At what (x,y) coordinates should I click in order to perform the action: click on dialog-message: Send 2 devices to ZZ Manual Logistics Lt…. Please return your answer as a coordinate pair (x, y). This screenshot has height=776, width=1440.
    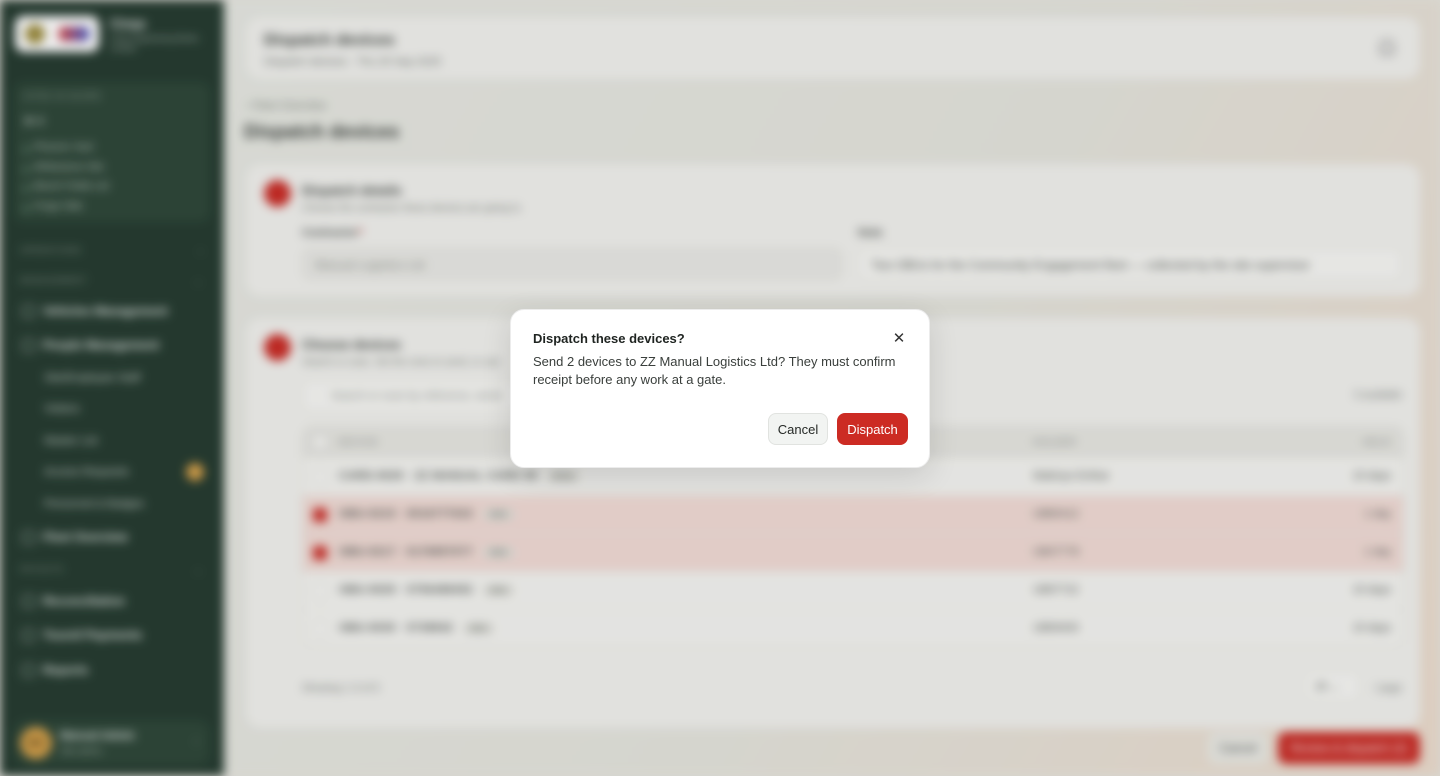
    Looking at the image, I should click on (714, 370).